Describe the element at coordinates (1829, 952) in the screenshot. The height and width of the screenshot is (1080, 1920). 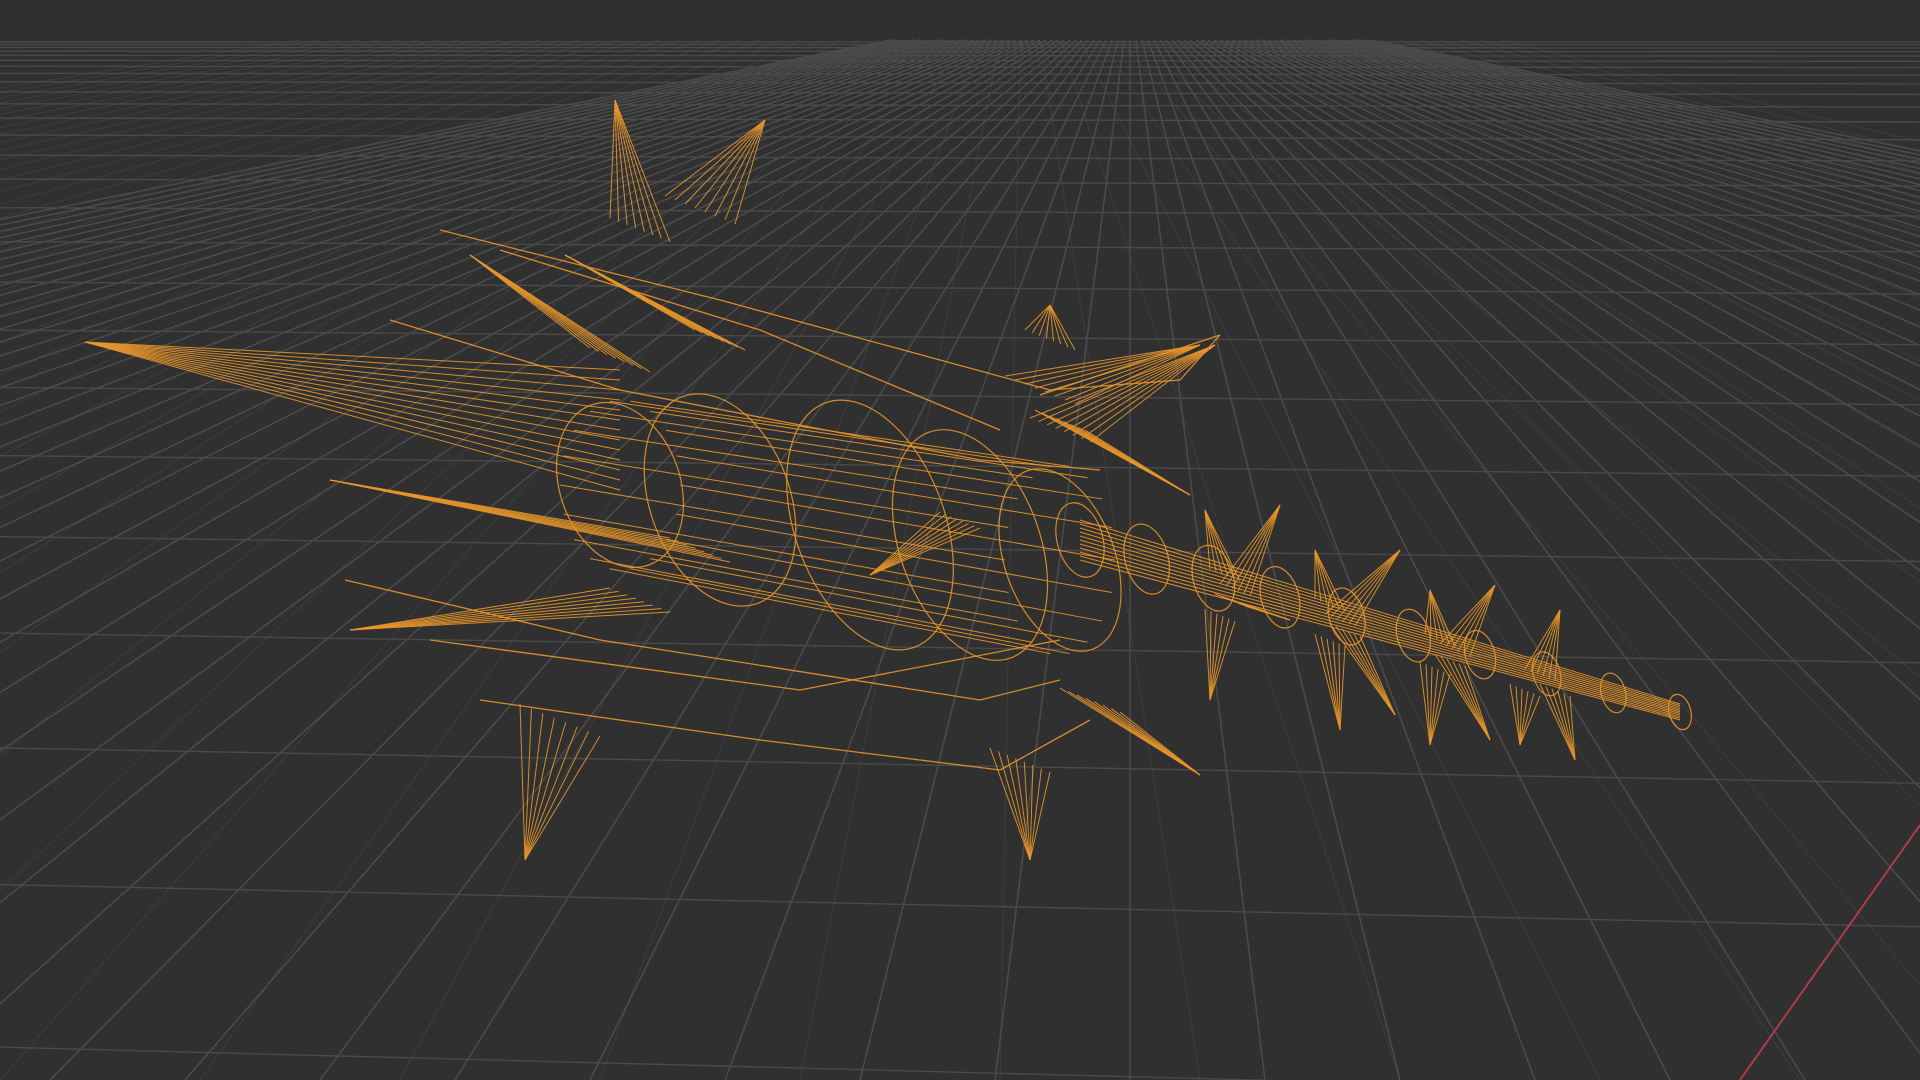
I see `x-axis-line` at that location.